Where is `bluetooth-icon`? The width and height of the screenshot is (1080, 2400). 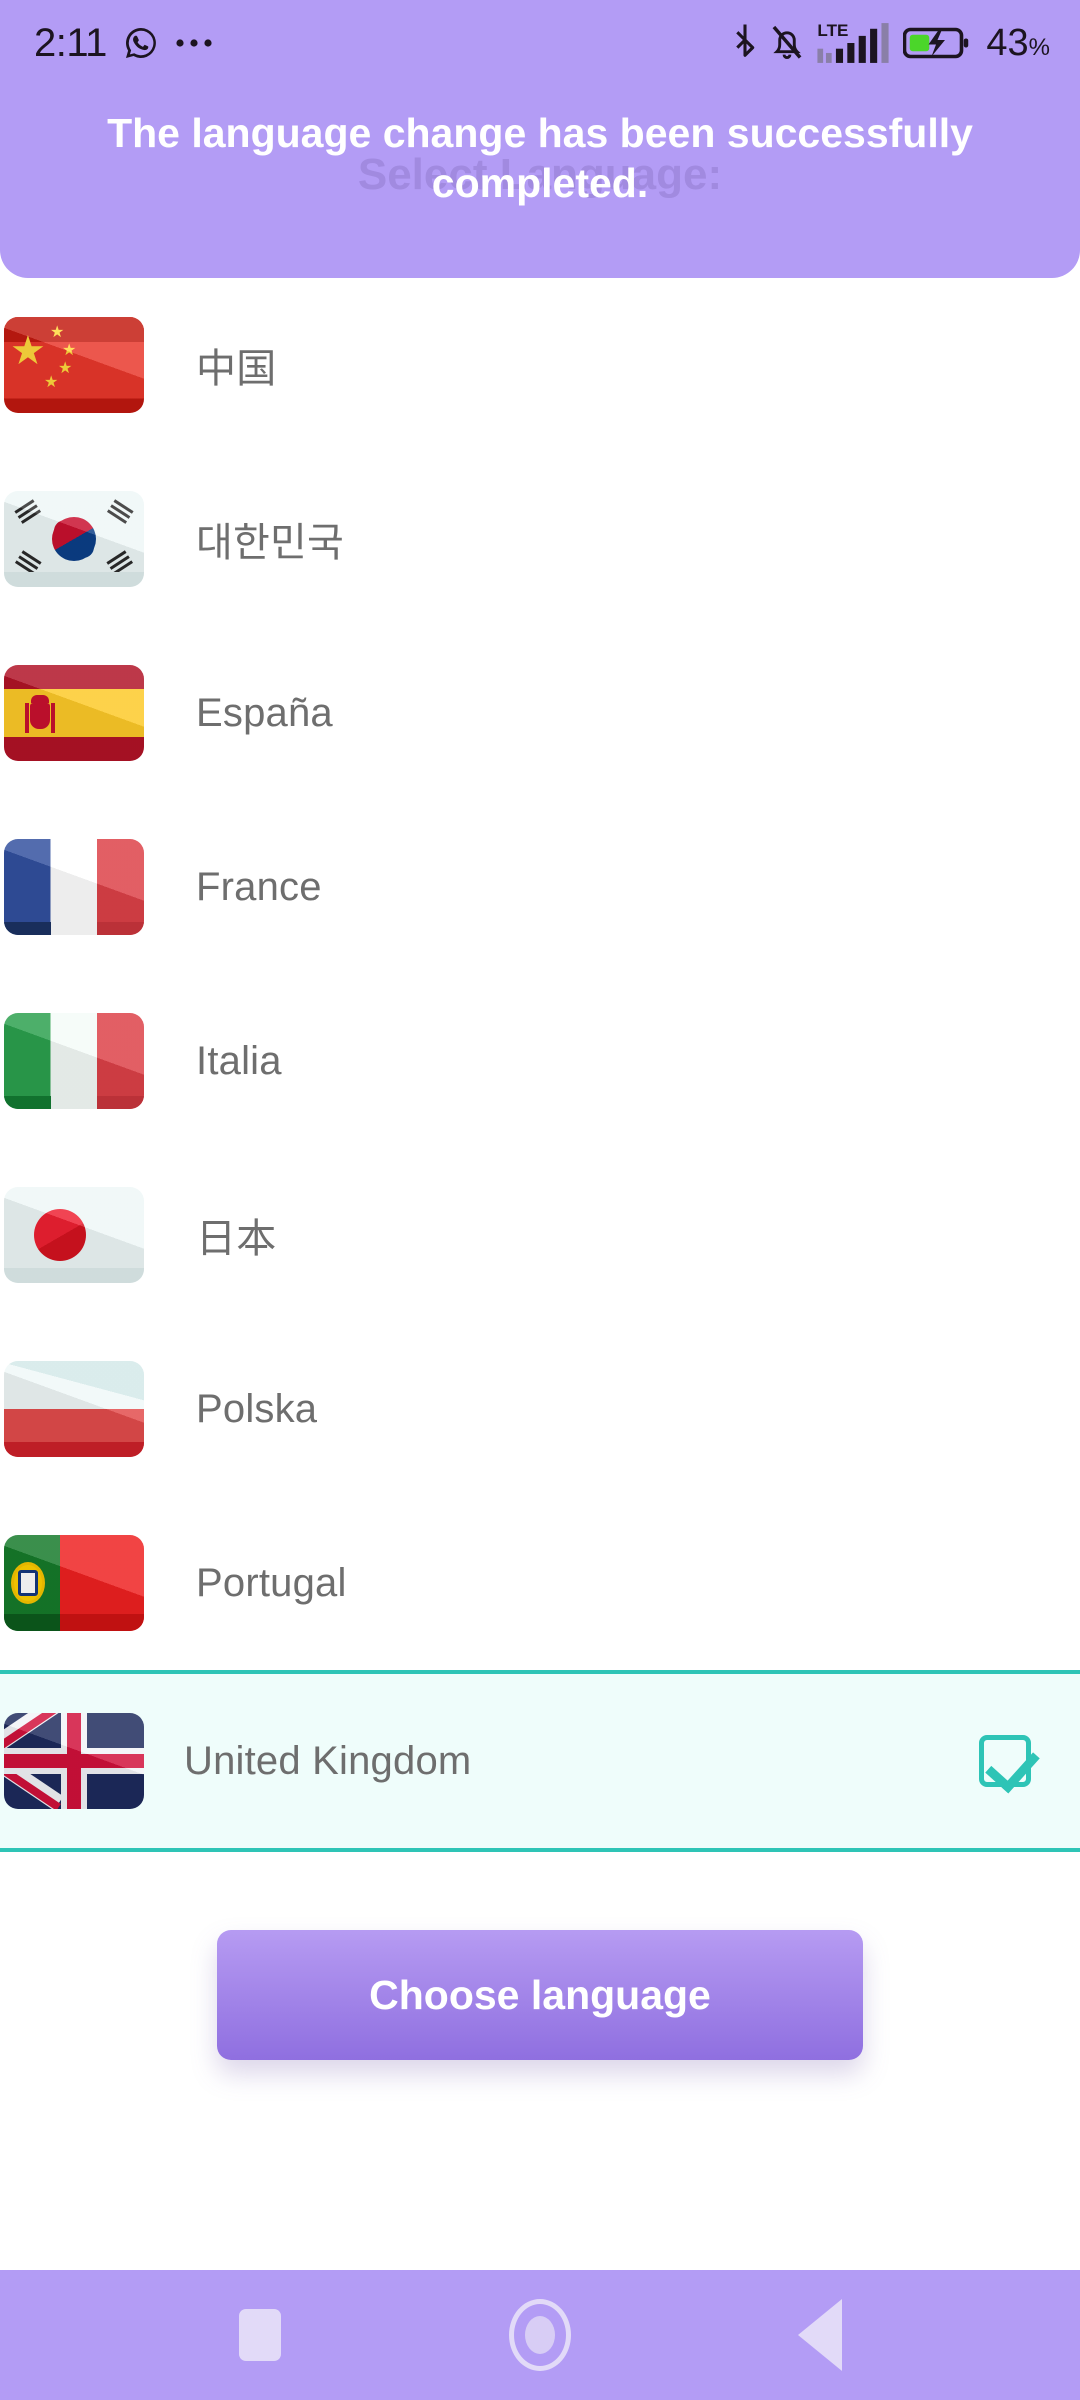 bluetooth-icon is located at coordinates (745, 43).